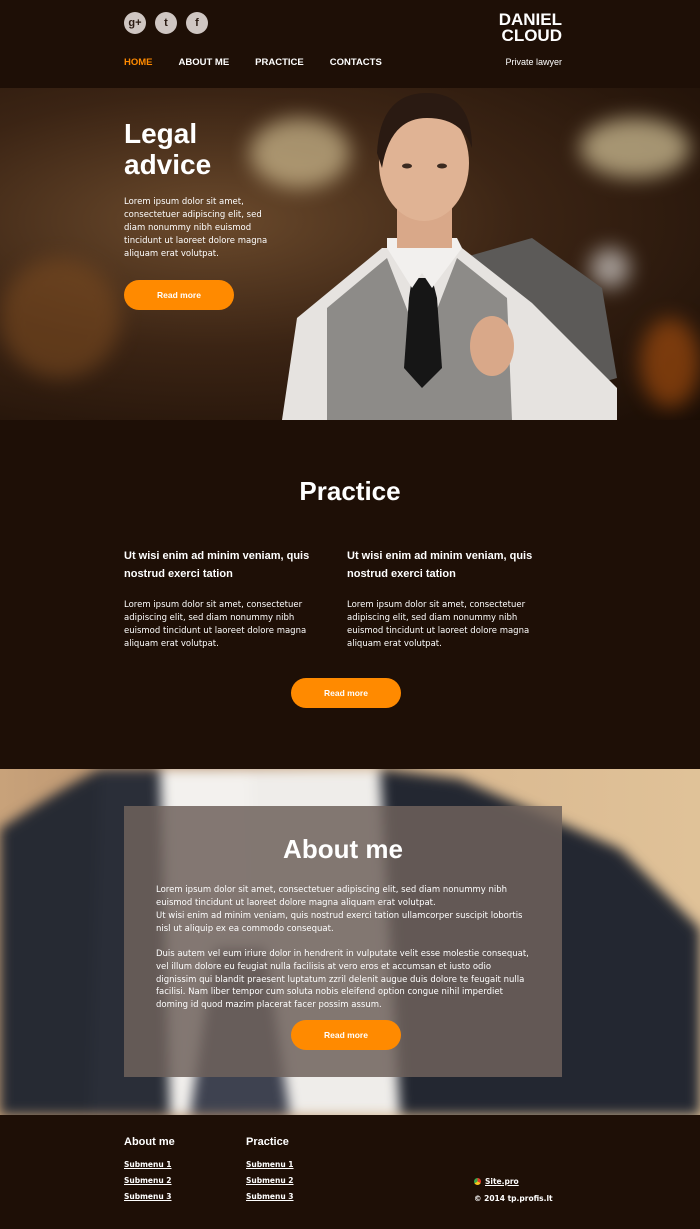 This screenshot has height=1229, width=700. I want to click on copyright: © 2014 tp.profis.lt, so click(513, 1198).